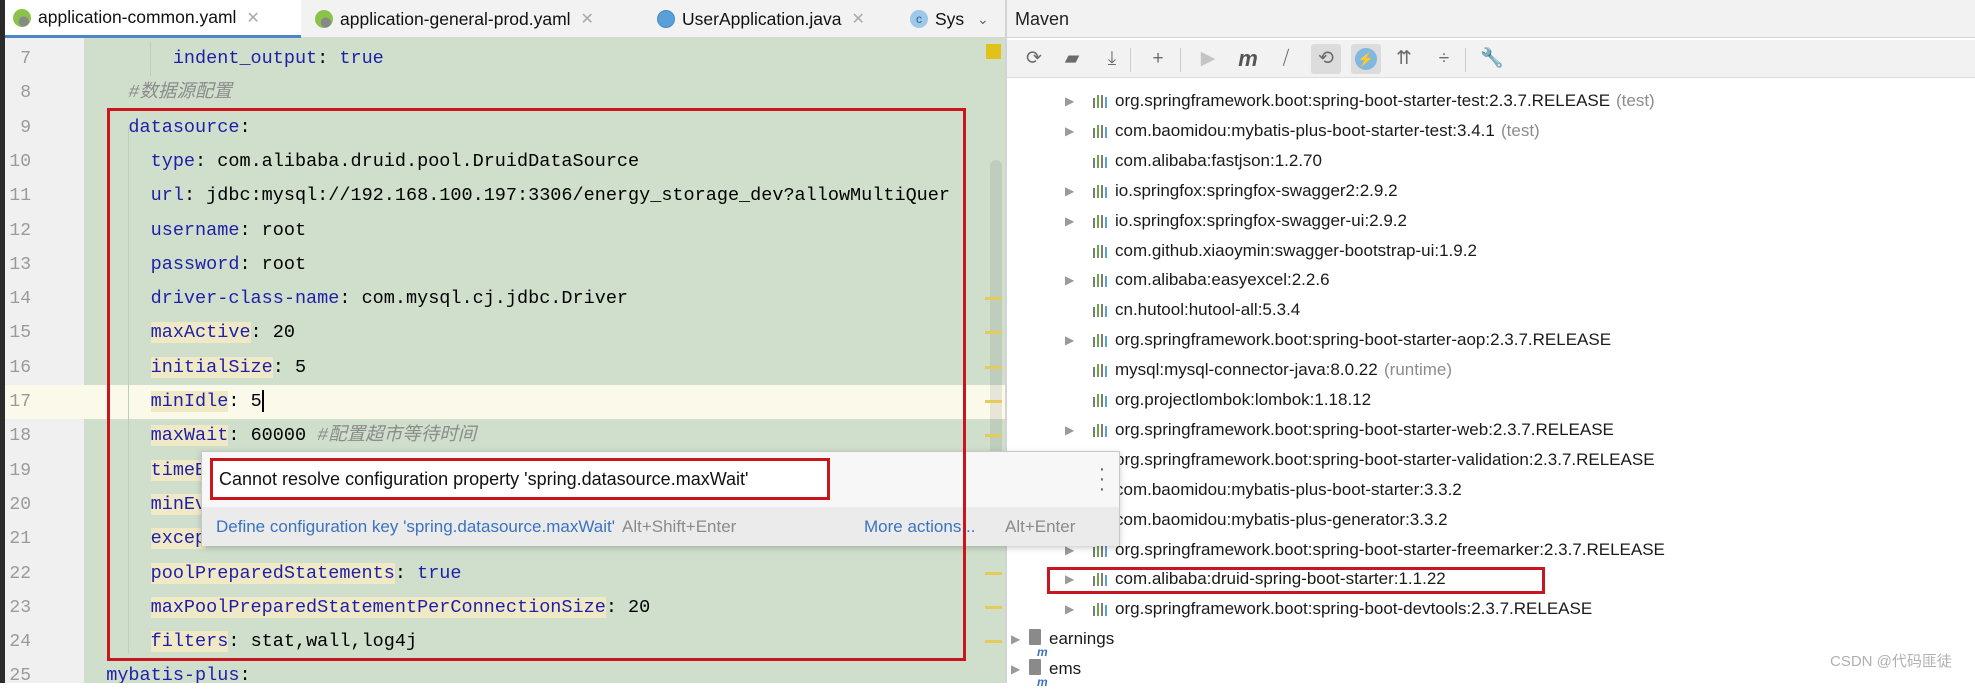  I want to click on dependency-item: ▶ io.springfox:springfox-swagger-ui:2.9.2, so click(1487, 221).